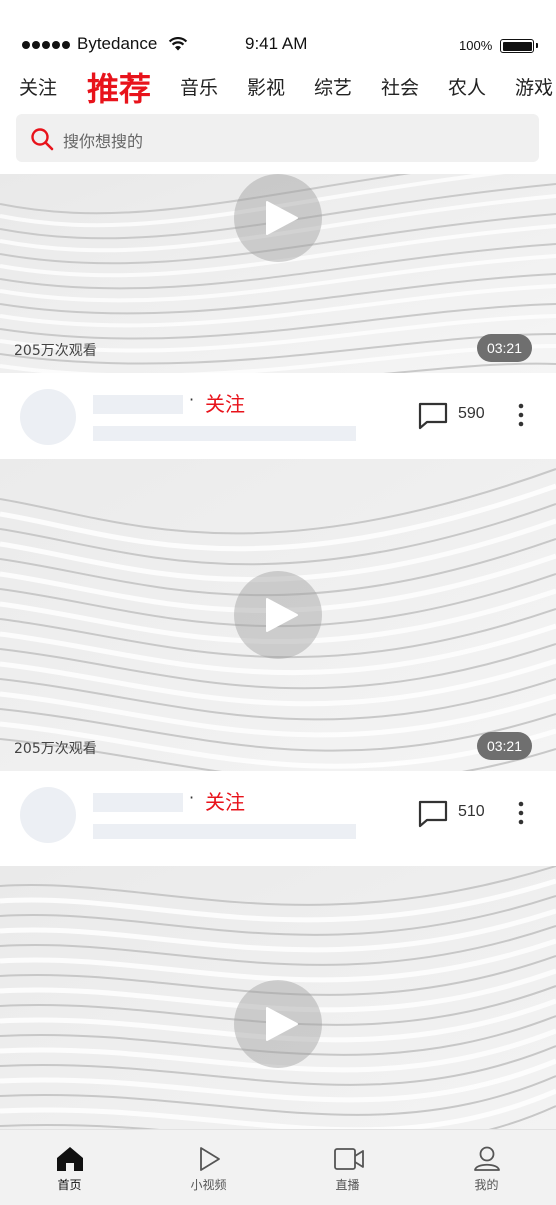  What do you see at coordinates (519, 46) in the screenshot?
I see `battery-icon` at bounding box center [519, 46].